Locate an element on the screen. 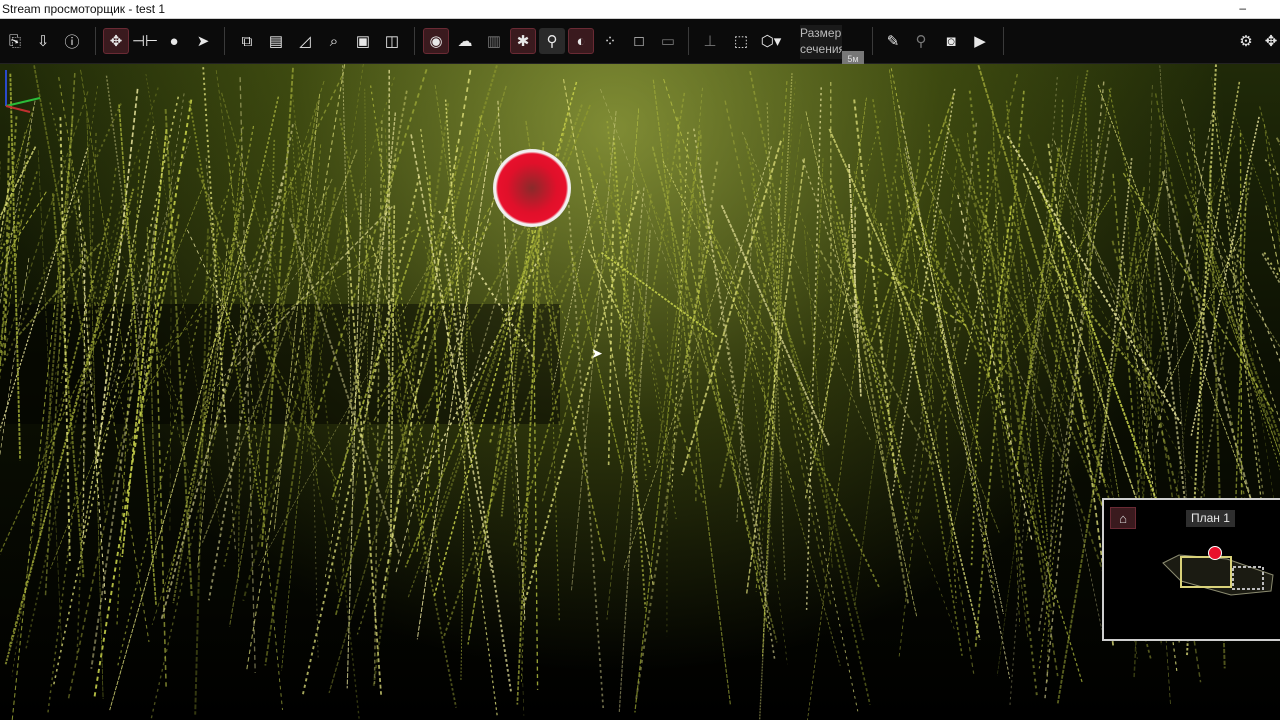  pin-icon: ⚲ is located at coordinates (552, 41).